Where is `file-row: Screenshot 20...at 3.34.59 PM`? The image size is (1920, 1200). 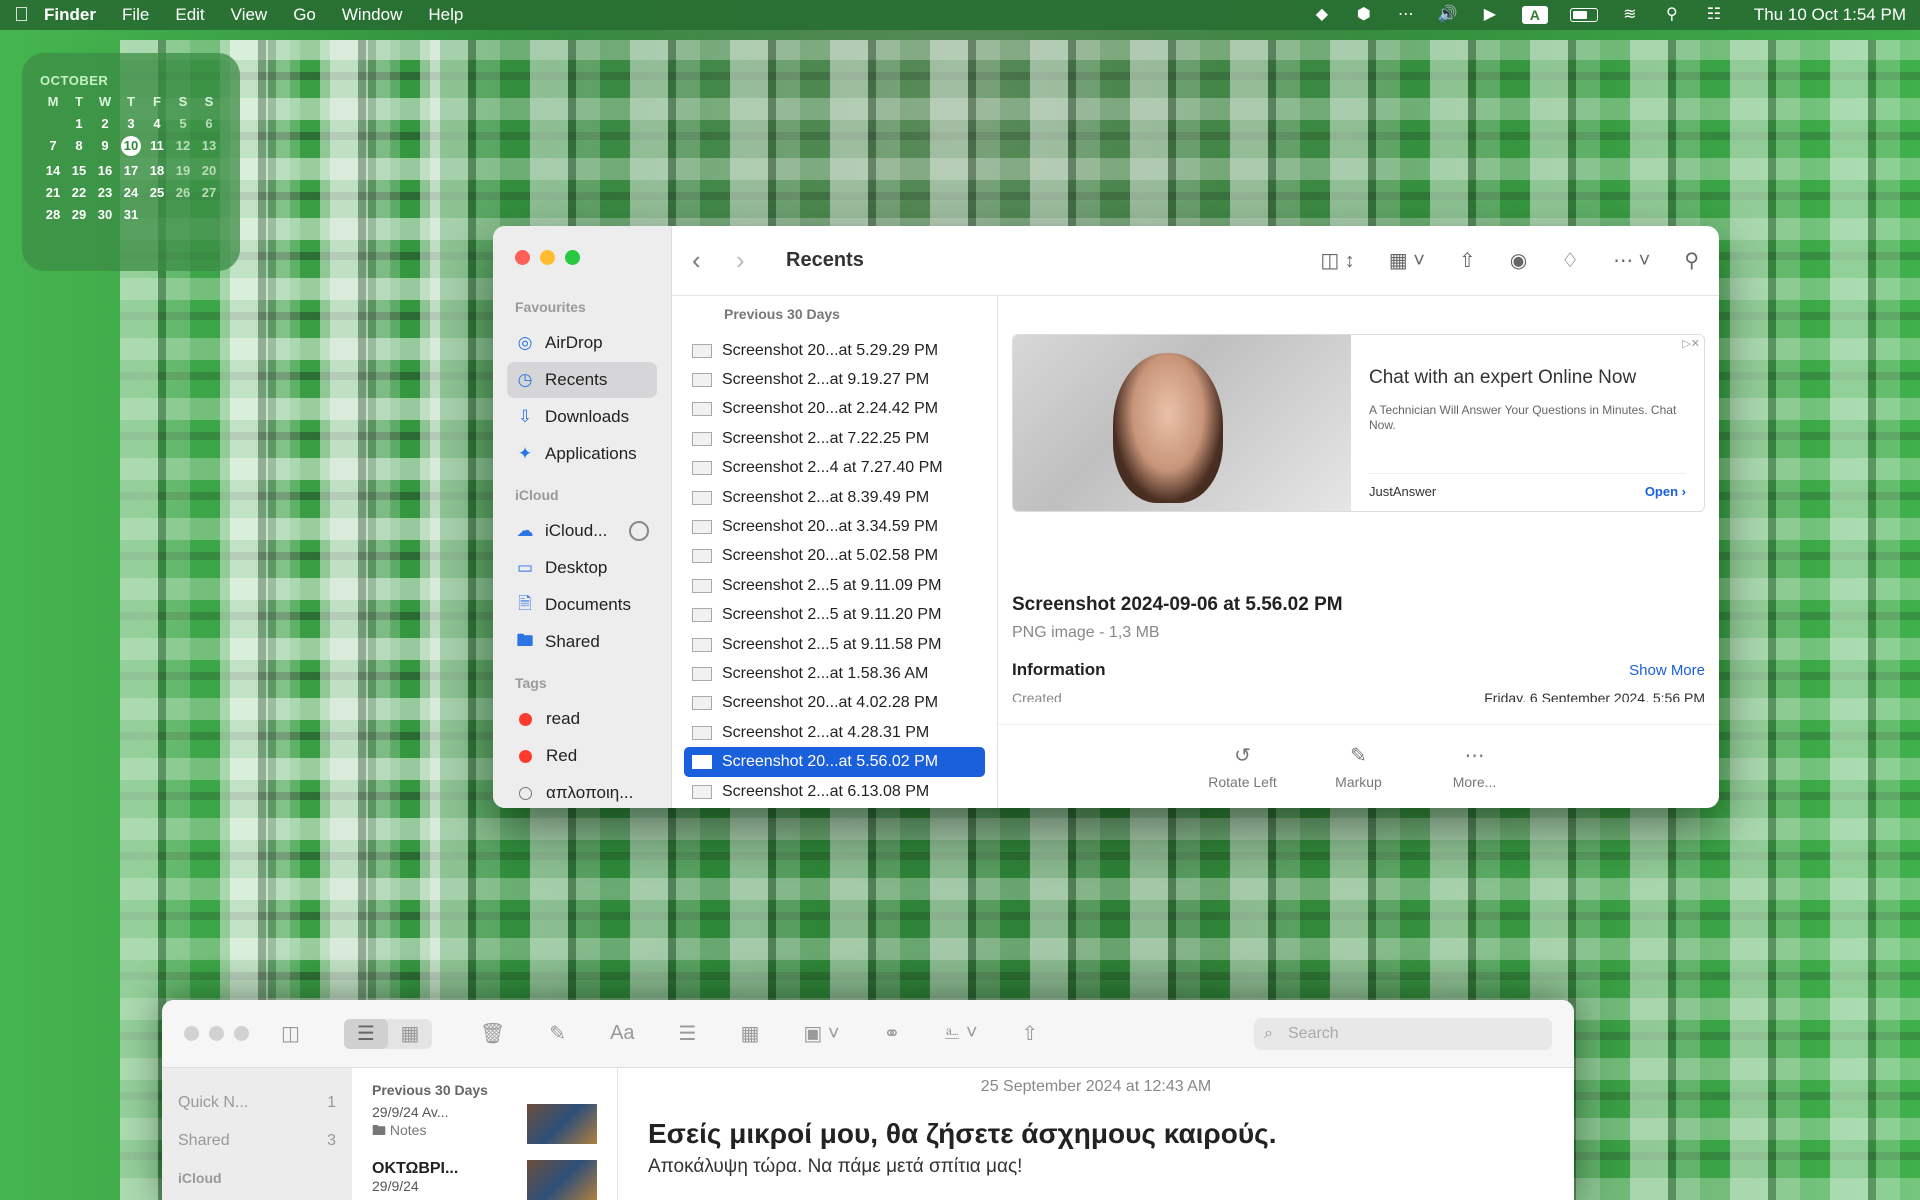 file-row: Screenshot 20...at 3.34.59 PM is located at coordinates (834, 526).